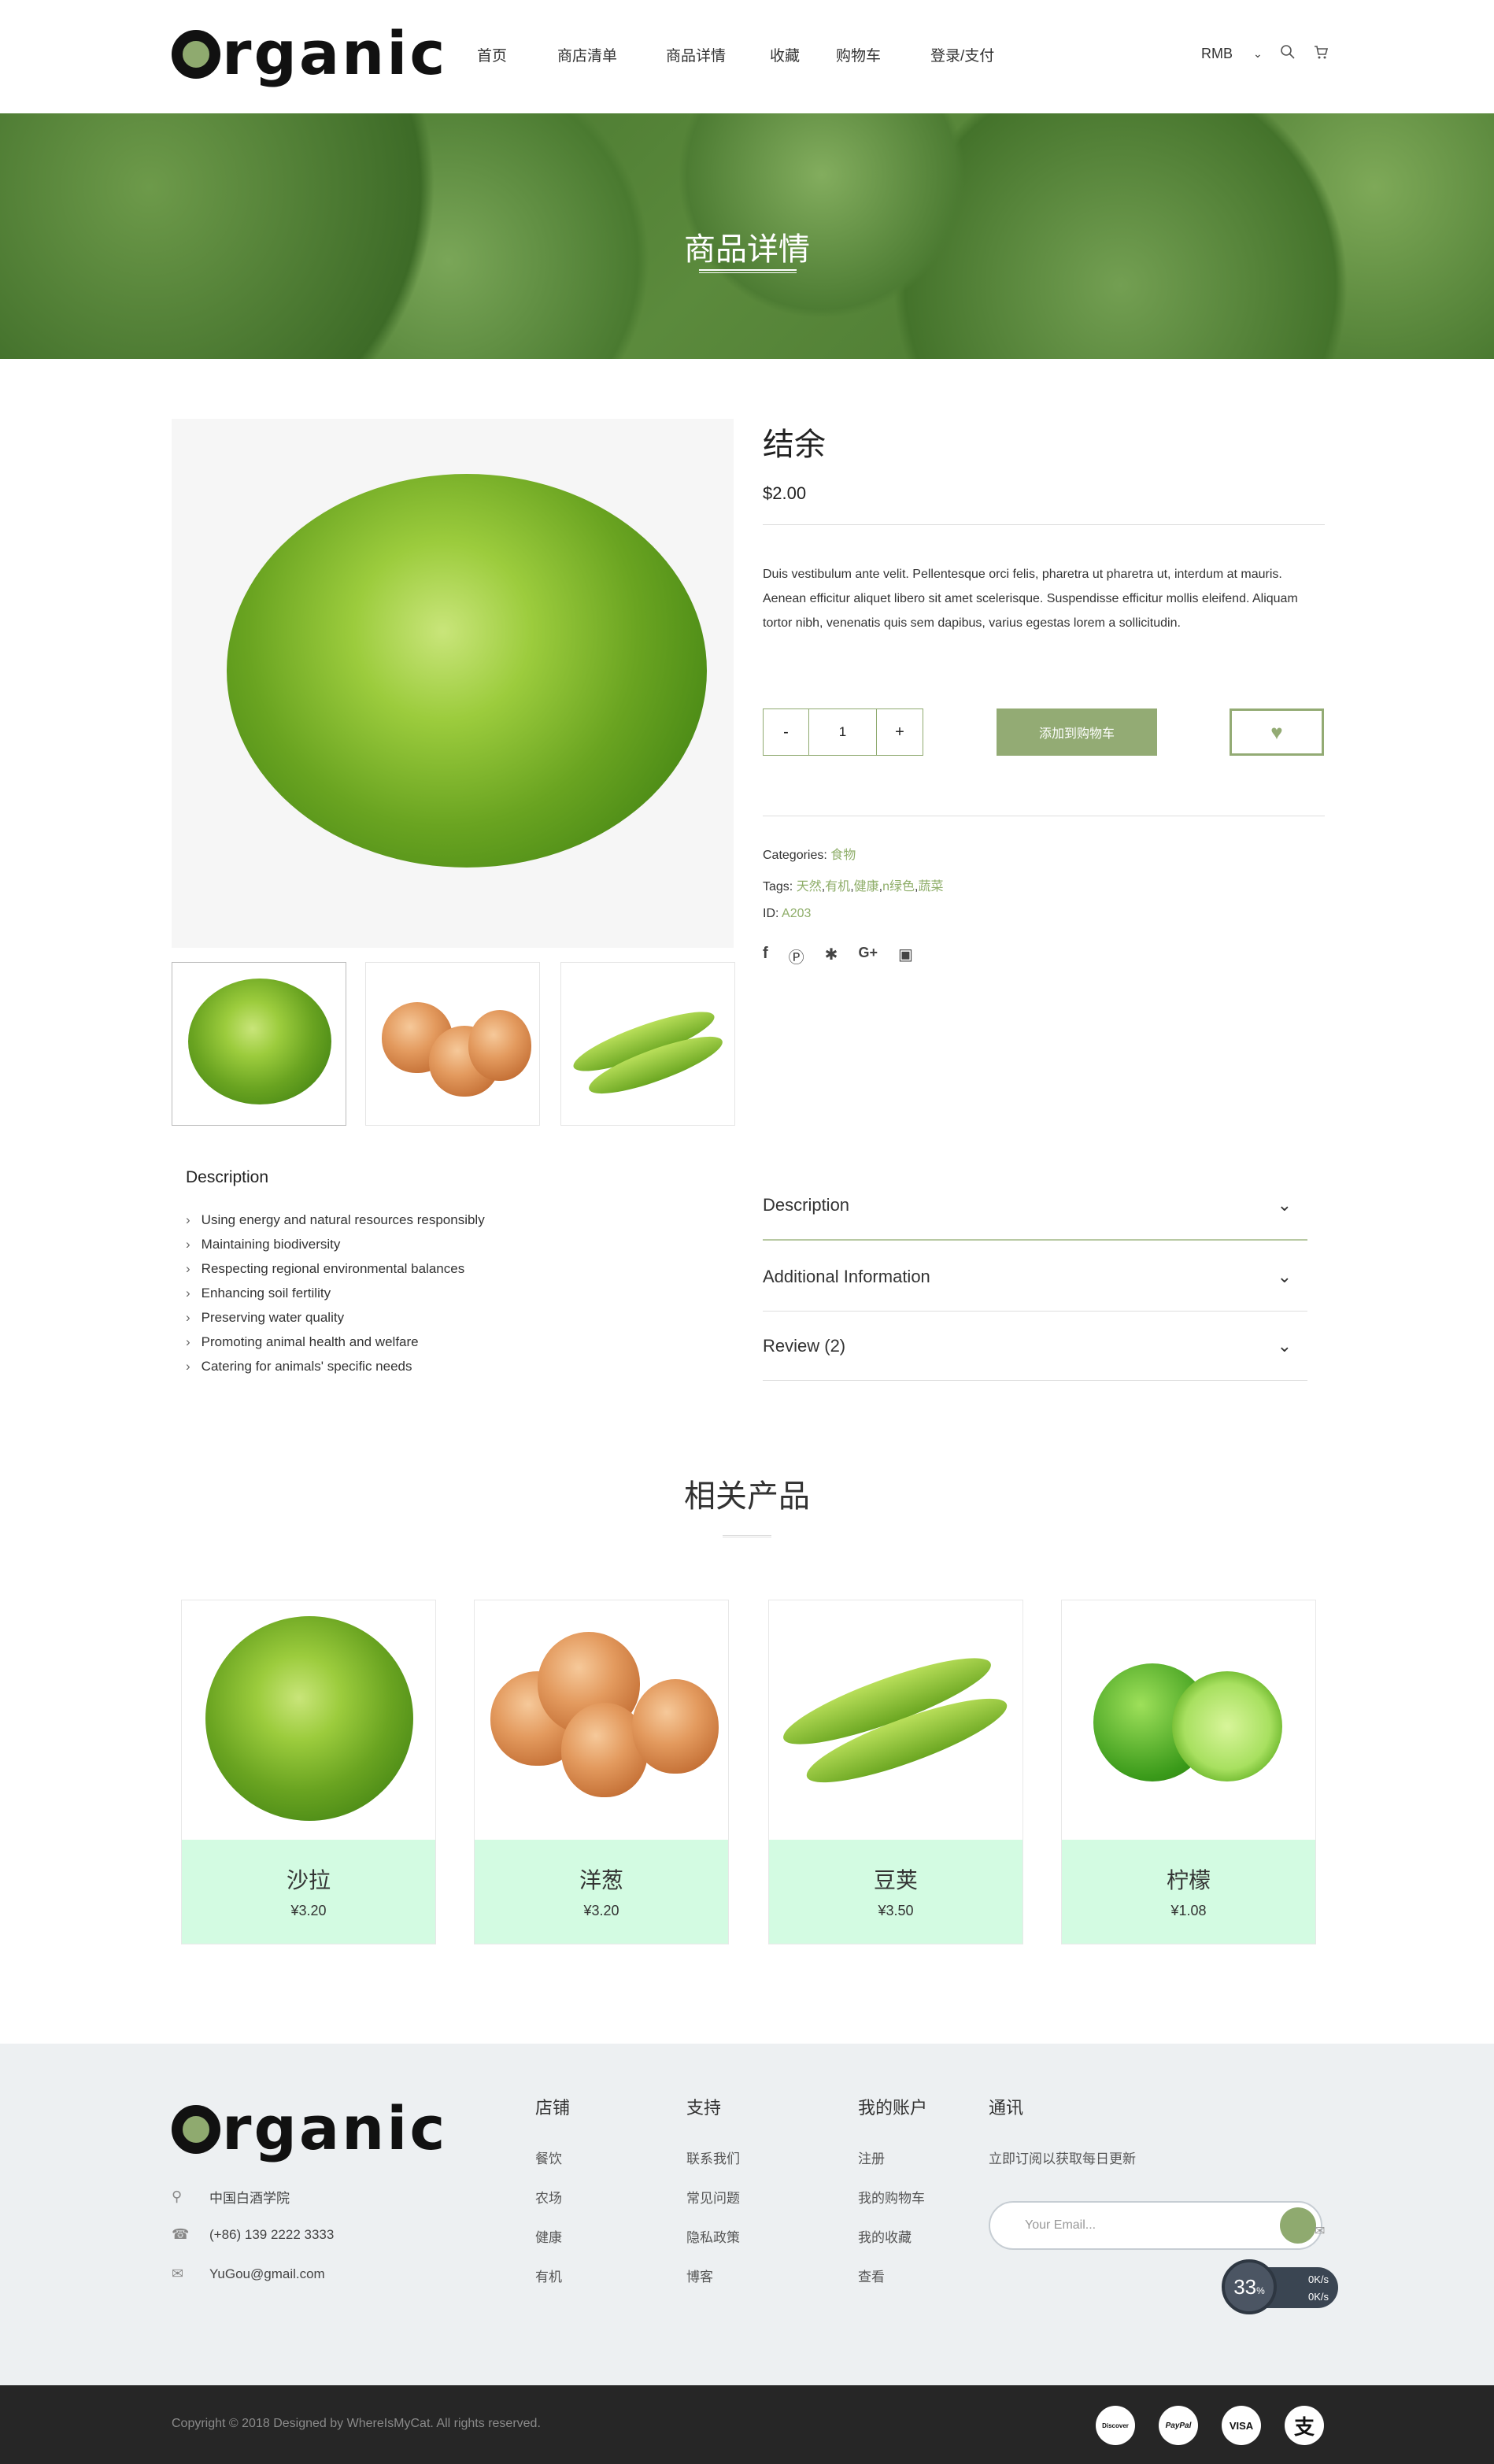 Image resolution: width=1494 pixels, height=2464 pixels. What do you see at coordinates (896, 1880) in the screenshot?
I see `product-card-name: 豆荚` at bounding box center [896, 1880].